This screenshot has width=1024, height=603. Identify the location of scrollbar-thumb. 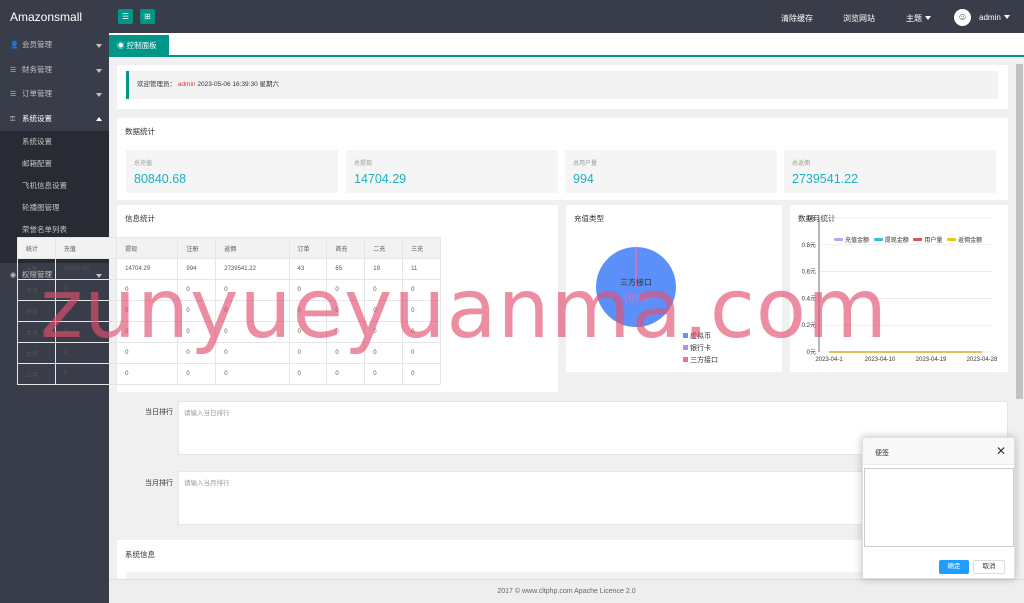
(1019, 231).